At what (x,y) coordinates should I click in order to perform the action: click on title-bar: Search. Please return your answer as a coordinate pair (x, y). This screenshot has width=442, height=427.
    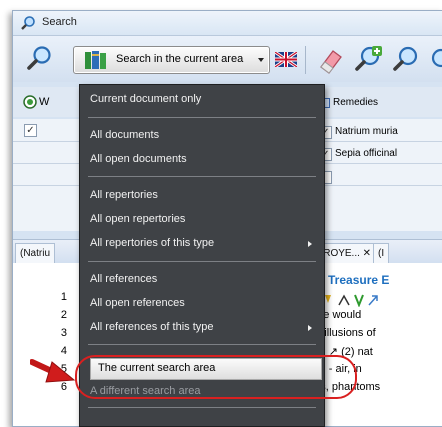
    Looking at the image, I should click on (227, 23).